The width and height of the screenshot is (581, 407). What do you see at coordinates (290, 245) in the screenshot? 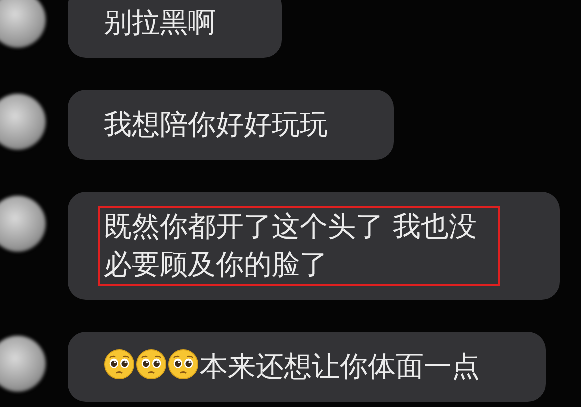
I see `message-text: 既然你都开了这个头了 我也没必要顾及你的脸了` at bounding box center [290, 245].